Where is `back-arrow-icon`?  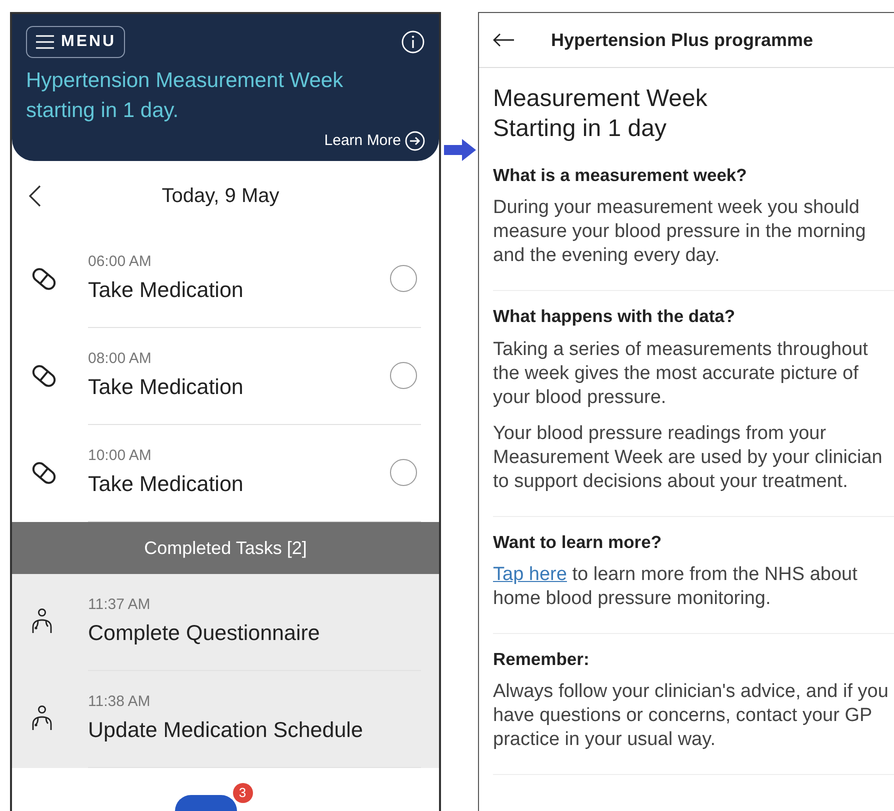 back-arrow-icon is located at coordinates (504, 40).